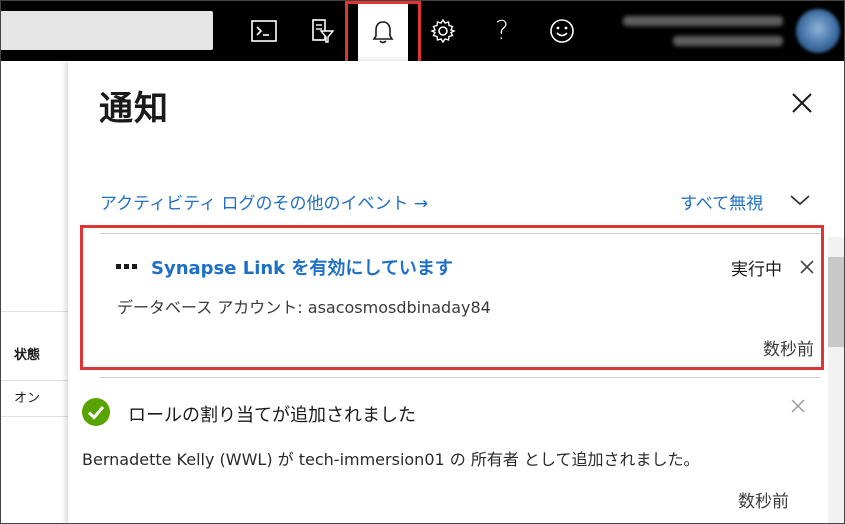 The width and height of the screenshot is (845, 524). What do you see at coordinates (800, 200) in the screenshot?
I see `chevron-down-icon` at bounding box center [800, 200].